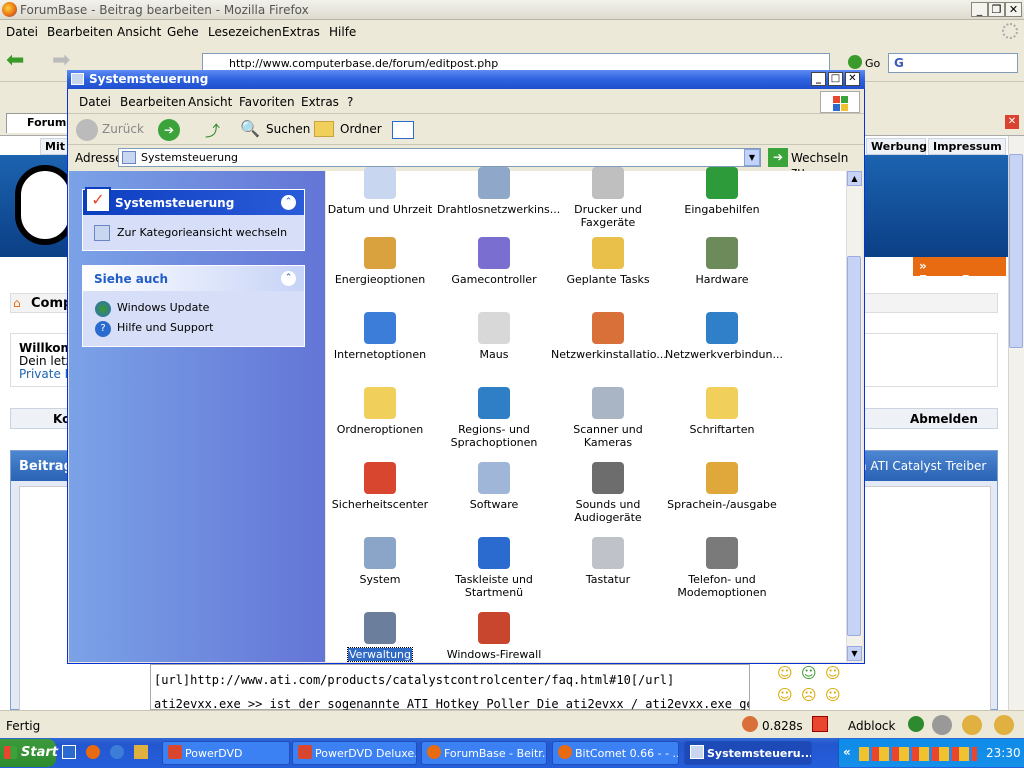 The image size is (1024, 768). Describe the element at coordinates (608, 561) in the screenshot. I see `control-panel-item: Tastatur` at that location.